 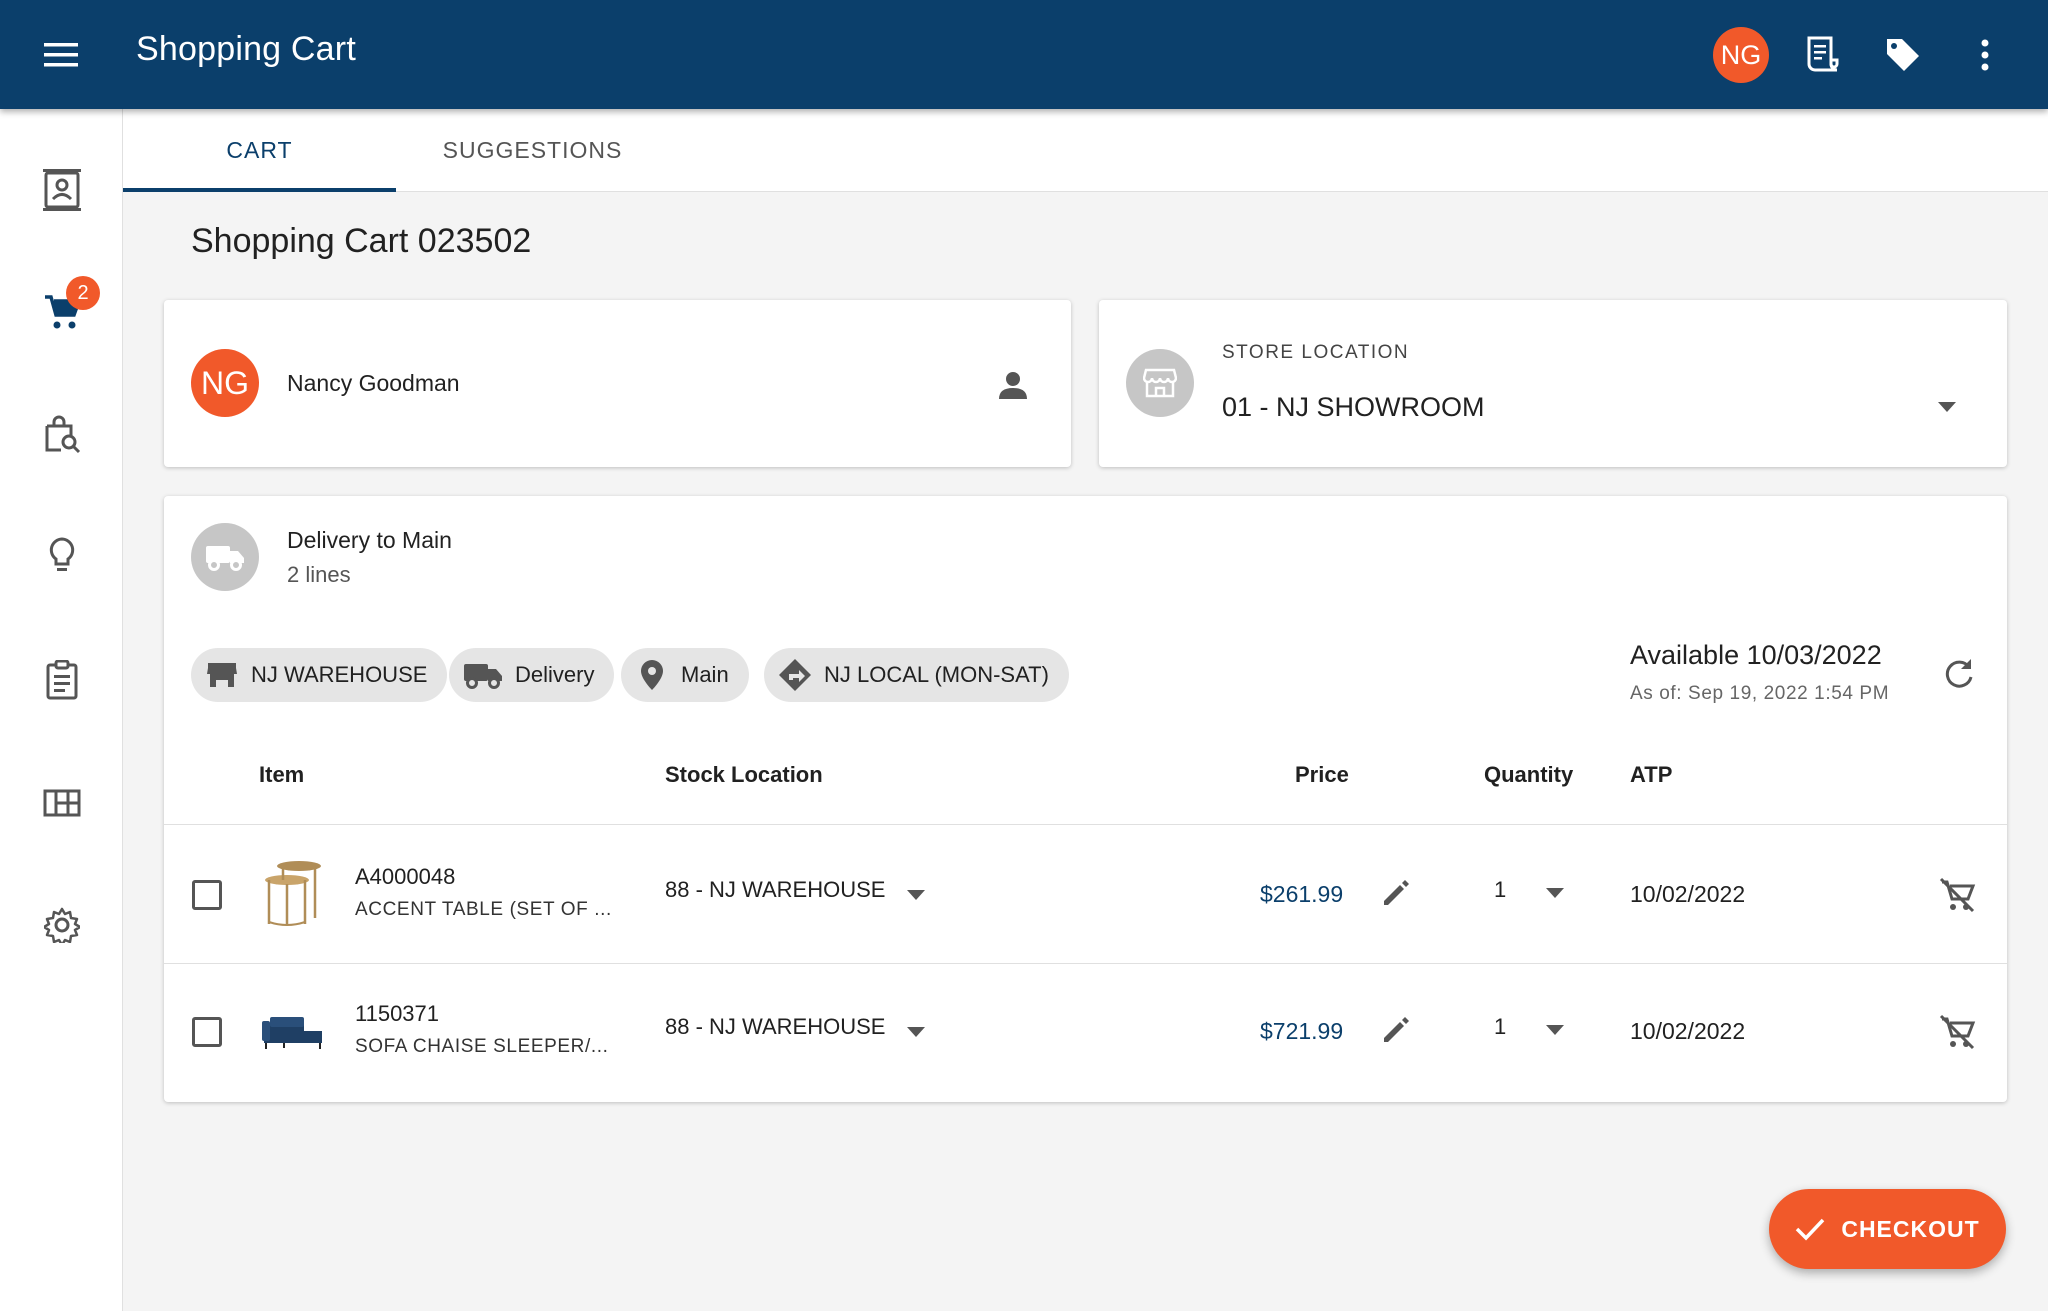 I want to click on chip-route: NJ LOCAL (MON-SAT), so click(x=916, y=675).